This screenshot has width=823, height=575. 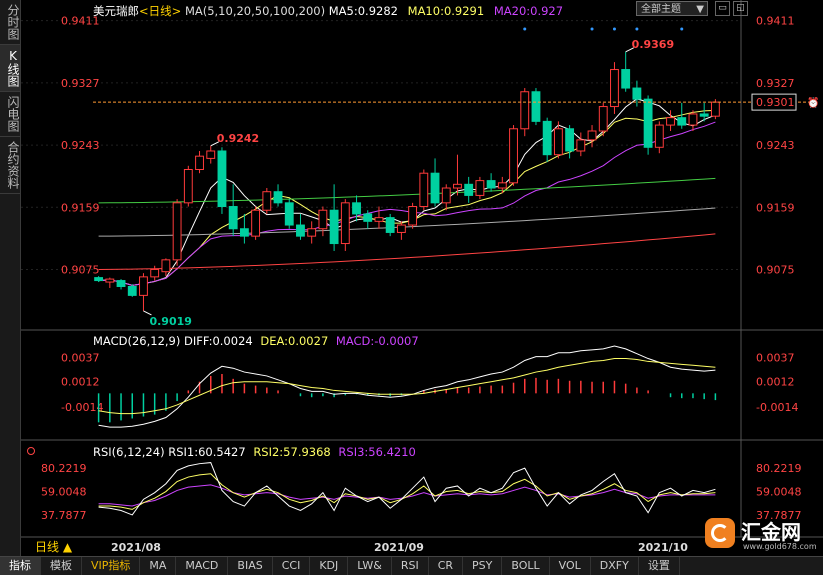 I want to click on bottom-tab-14: DXFY, so click(x=615, y=566).